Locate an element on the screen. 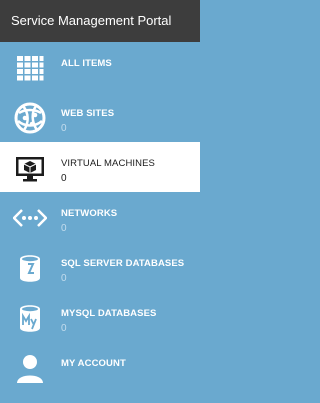 The height and width of the screenshot is (403, 320). monitor-icon is located at coordinates (30, 168).